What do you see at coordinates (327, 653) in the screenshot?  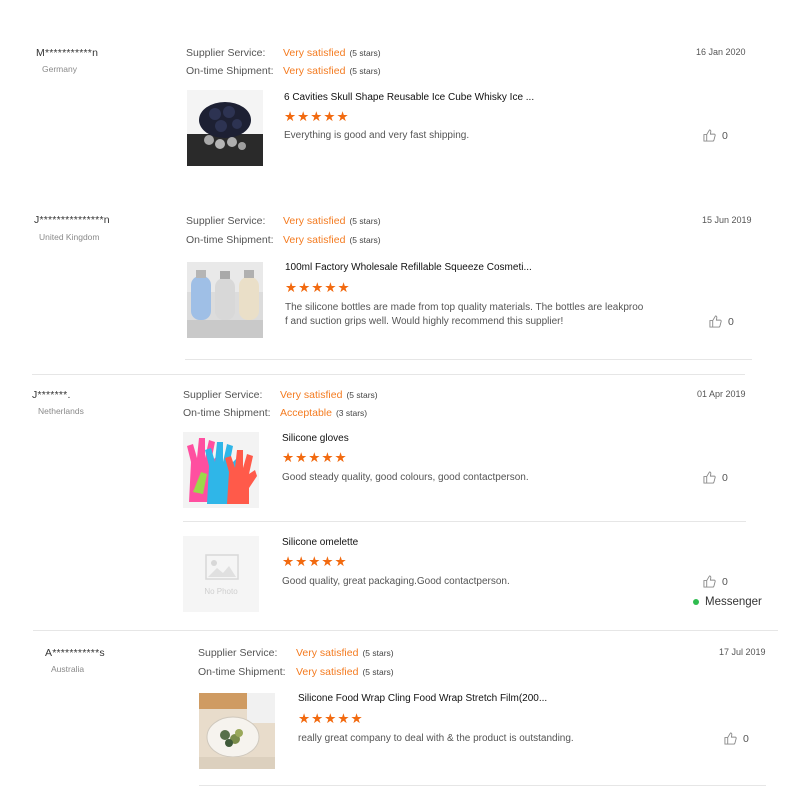 I see `supplier-service-value: Very satisfied` at bounding box center [327, 653].